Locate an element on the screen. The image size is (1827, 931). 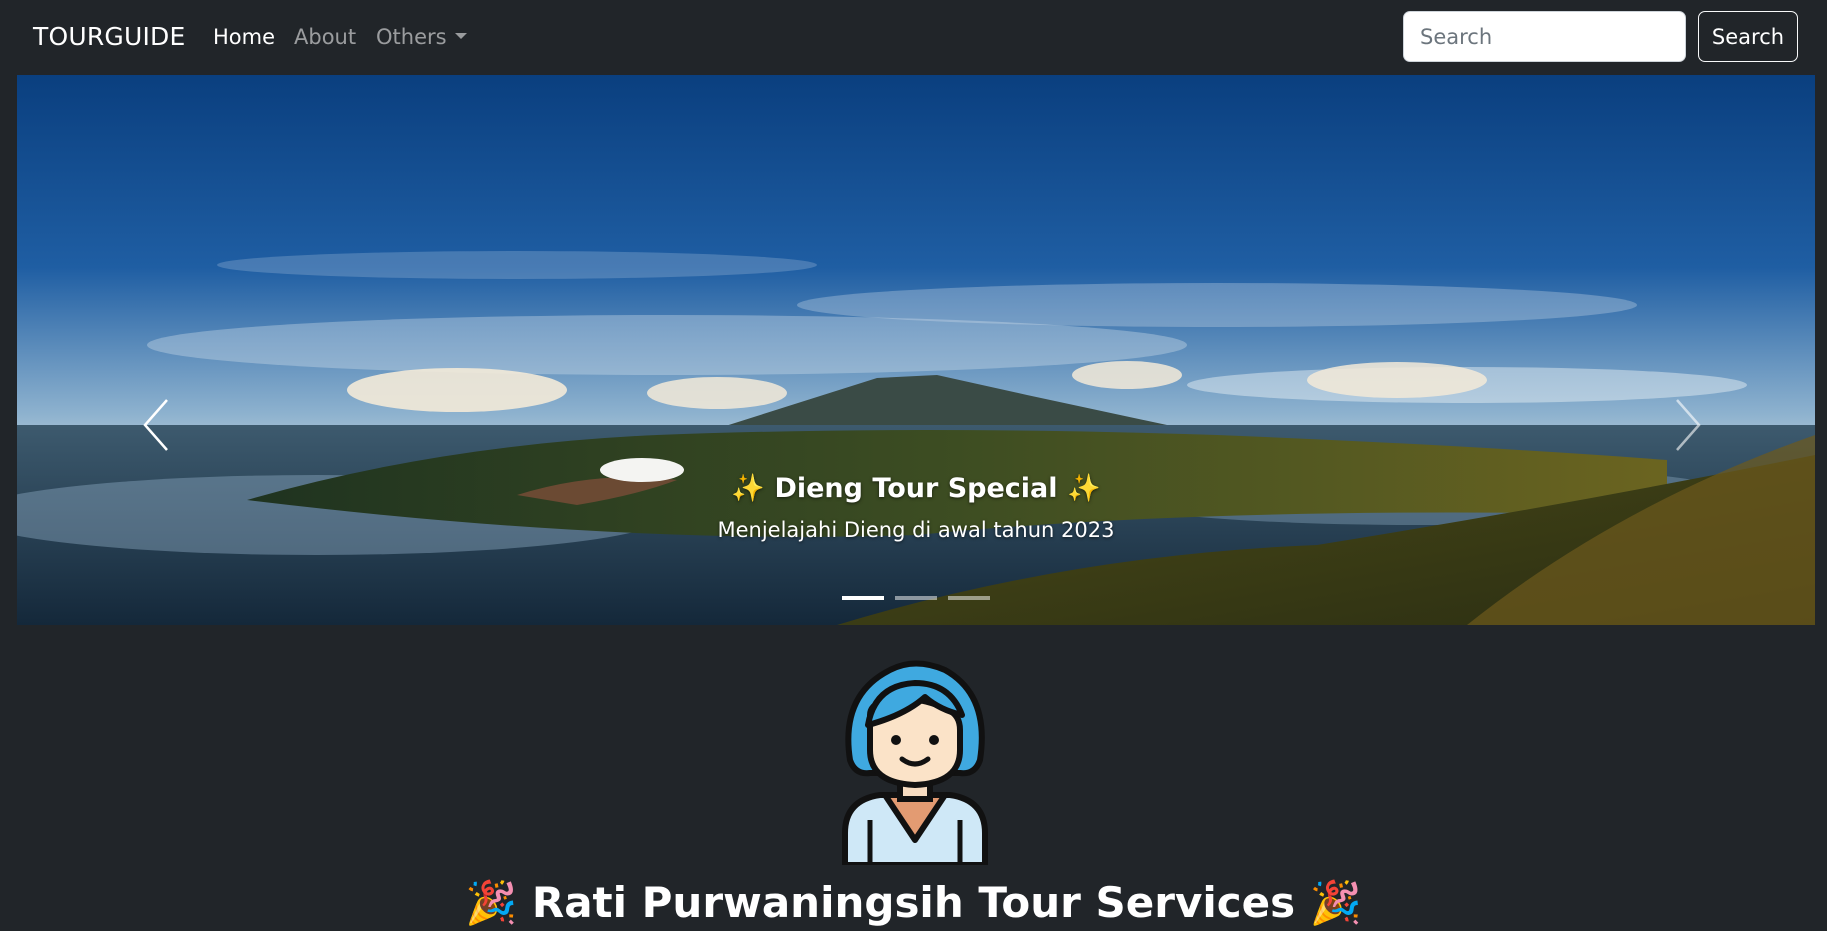
nav-link-home: Home is located at coordinates (244, 37).